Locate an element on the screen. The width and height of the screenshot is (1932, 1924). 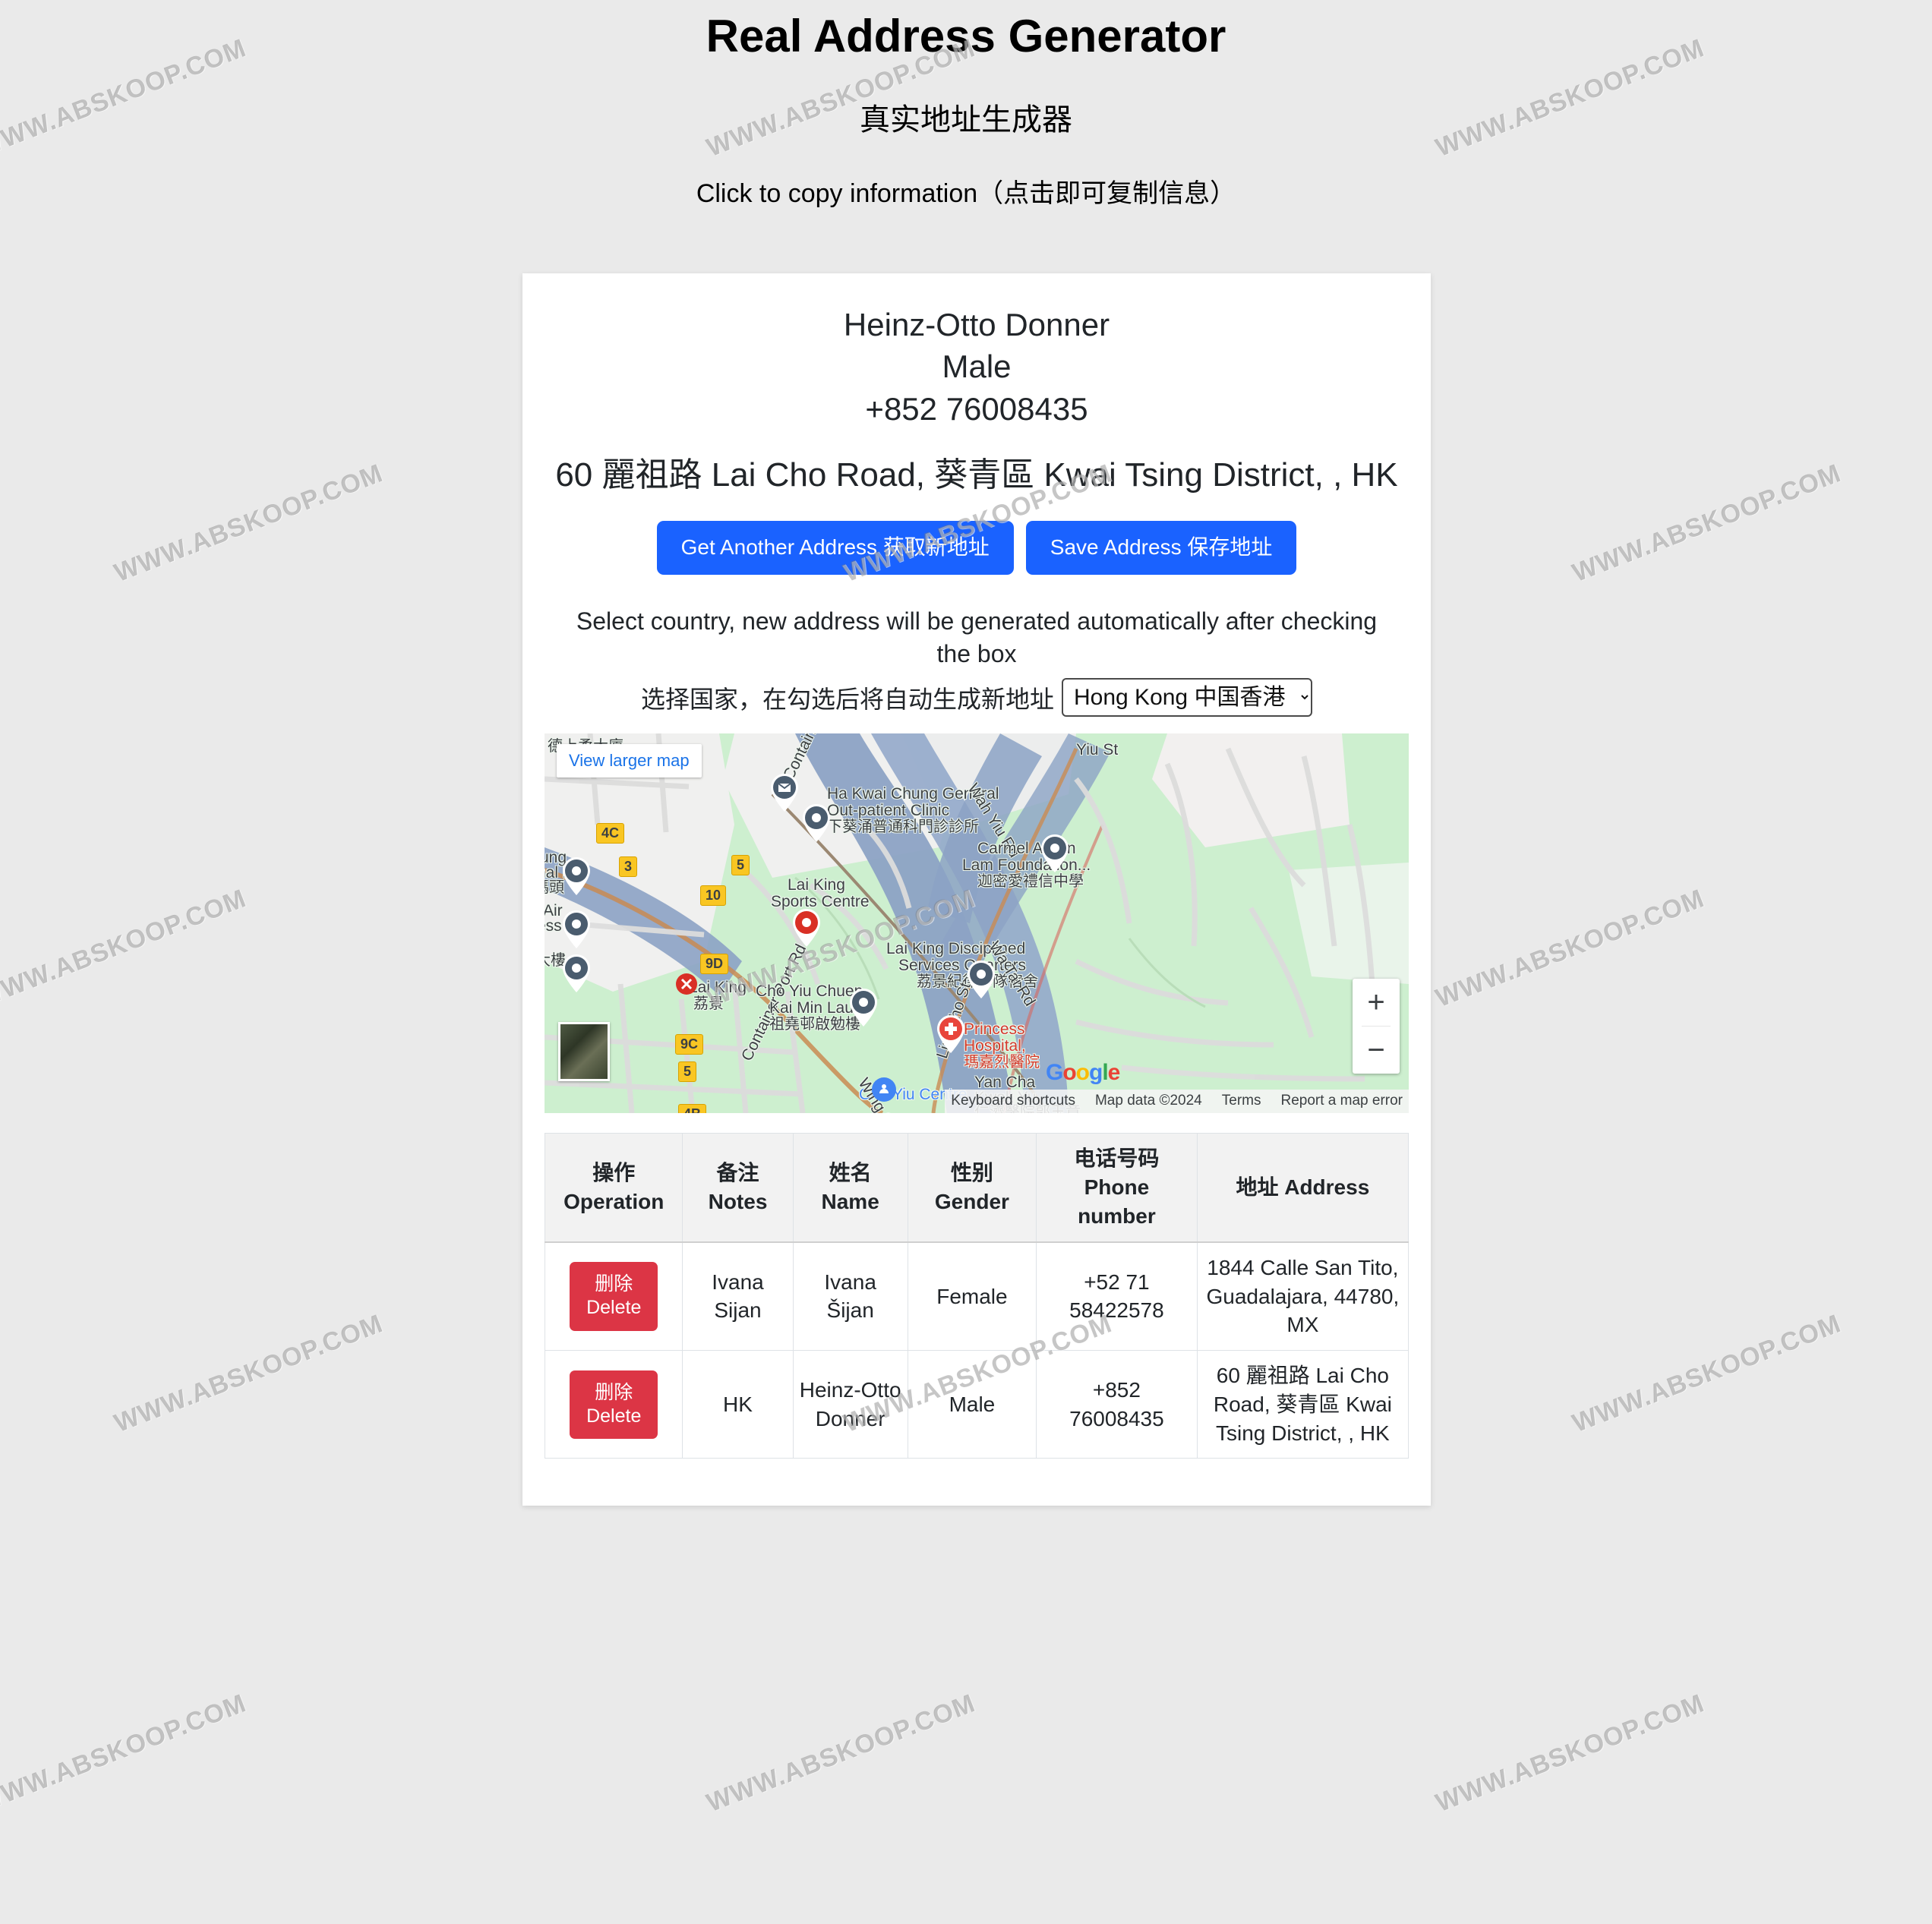
cell-operation: 删除 Delete is located at coordinates (613, 1296).